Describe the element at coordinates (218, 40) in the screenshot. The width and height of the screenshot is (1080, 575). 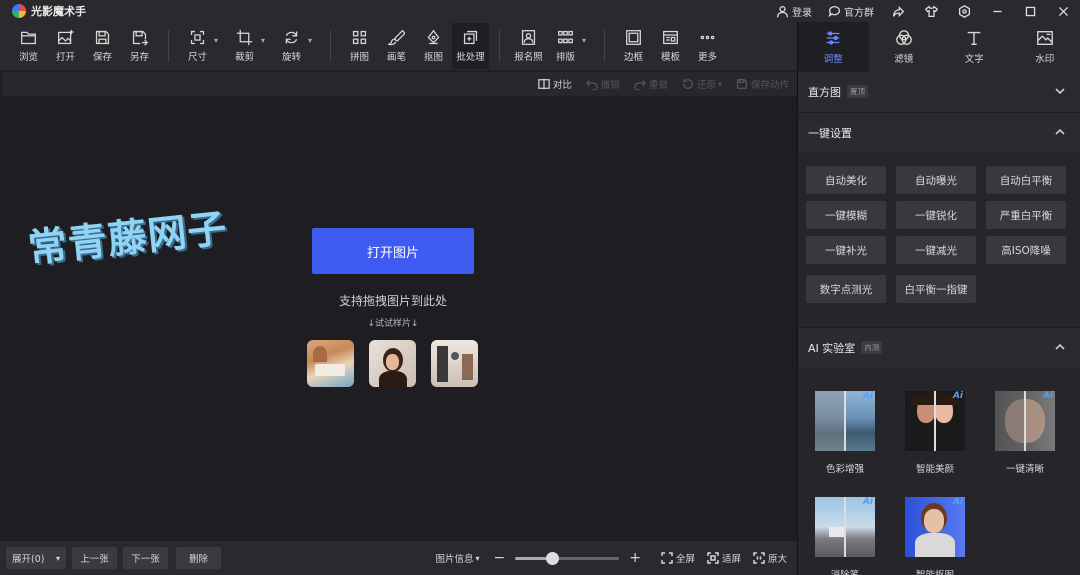
I see `size-dropdown-chevron-icon: ▾` at that location.